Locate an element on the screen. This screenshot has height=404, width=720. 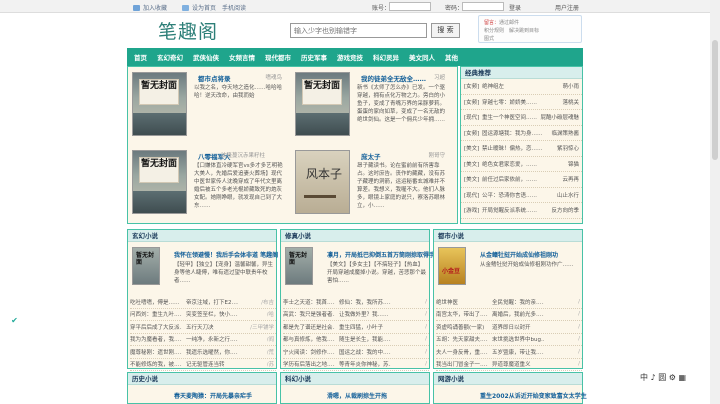
account-input is located at coordinates (410, 6).